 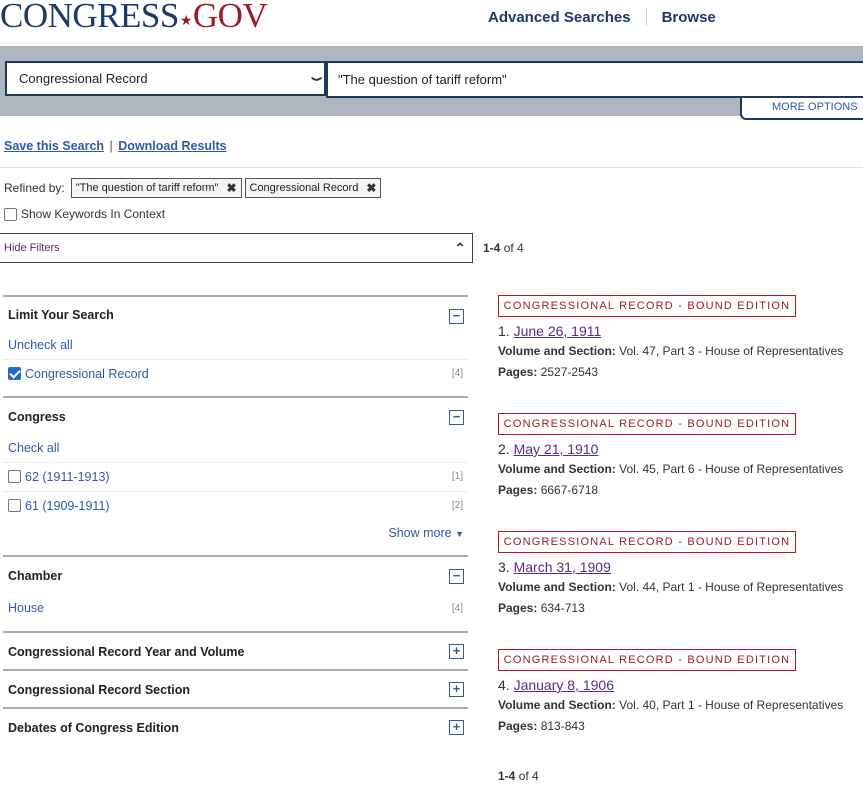 What do you see at coordinates (504, 685) in the screenshot?
I see `result-number: 4.` at bounding box center [504, 685].